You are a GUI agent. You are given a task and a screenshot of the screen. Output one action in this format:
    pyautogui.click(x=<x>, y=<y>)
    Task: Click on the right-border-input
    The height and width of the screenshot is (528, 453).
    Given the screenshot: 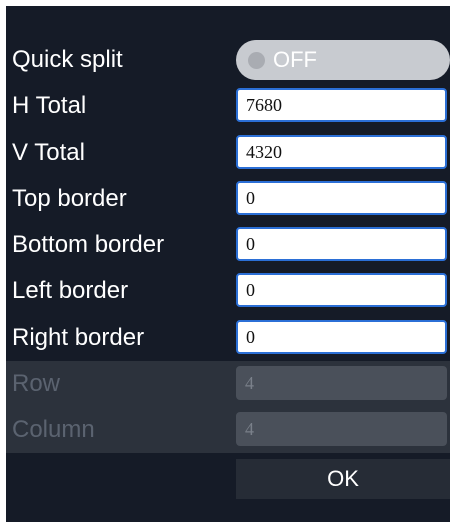 What is the action you would take?
    pyautogui.click(x=341, y=337)
    